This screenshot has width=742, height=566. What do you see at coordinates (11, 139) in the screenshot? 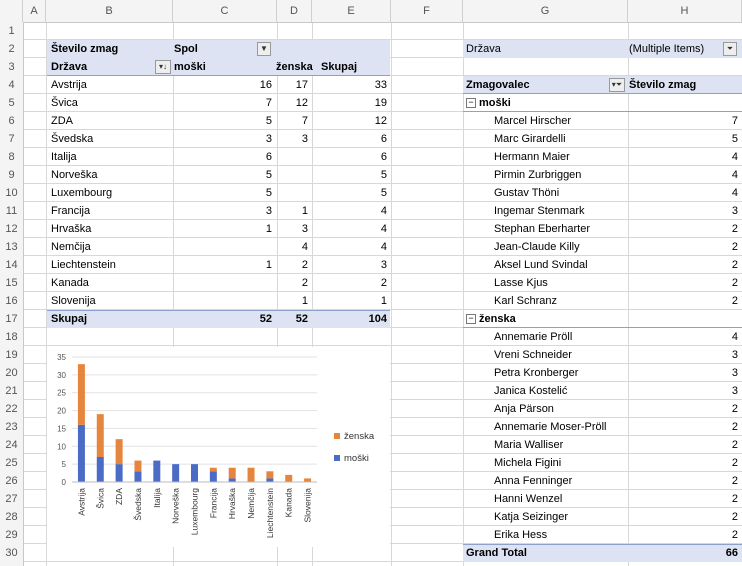
I see `row-header-7: 7` at bounding box center [11, 139].